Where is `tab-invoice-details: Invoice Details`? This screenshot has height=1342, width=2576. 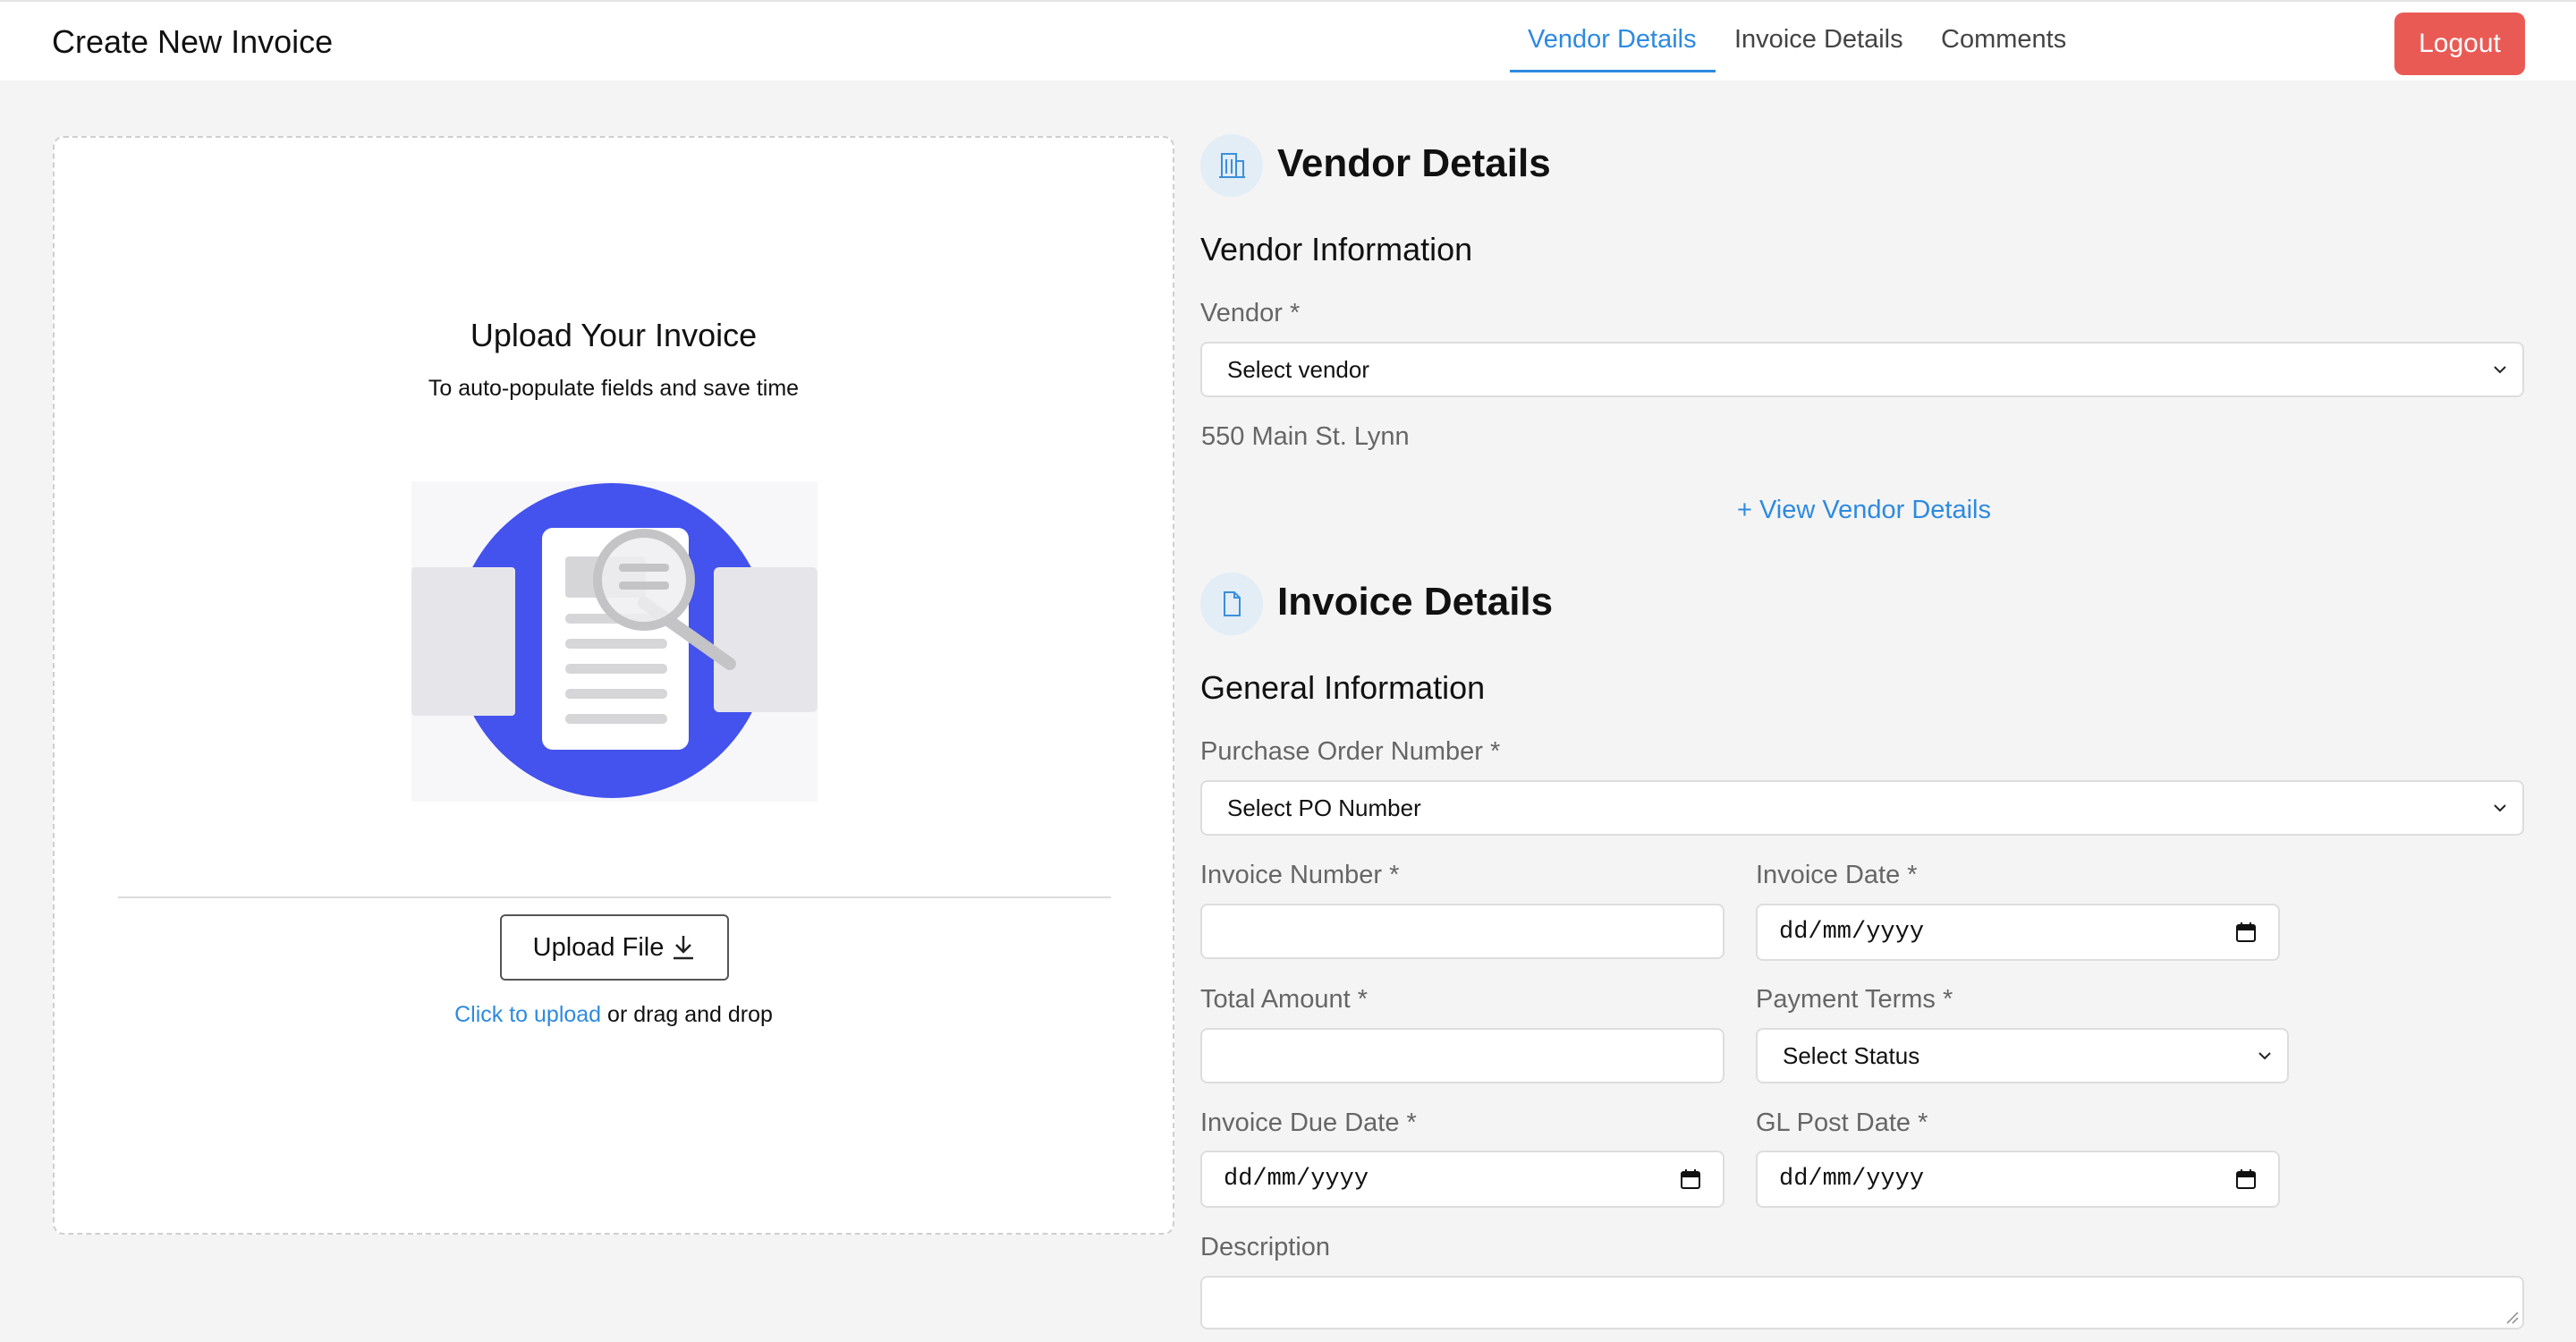
tab-invoice-details: Invoice Details is located at coordinates (1818, 40).